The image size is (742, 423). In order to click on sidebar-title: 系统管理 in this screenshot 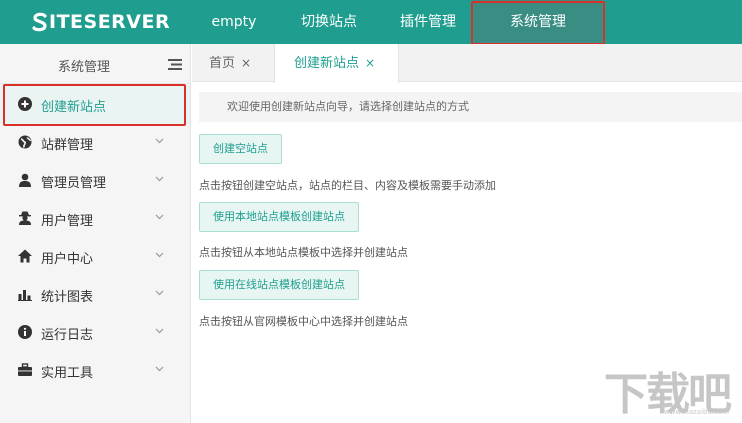, I will do `click(84, 67)`.